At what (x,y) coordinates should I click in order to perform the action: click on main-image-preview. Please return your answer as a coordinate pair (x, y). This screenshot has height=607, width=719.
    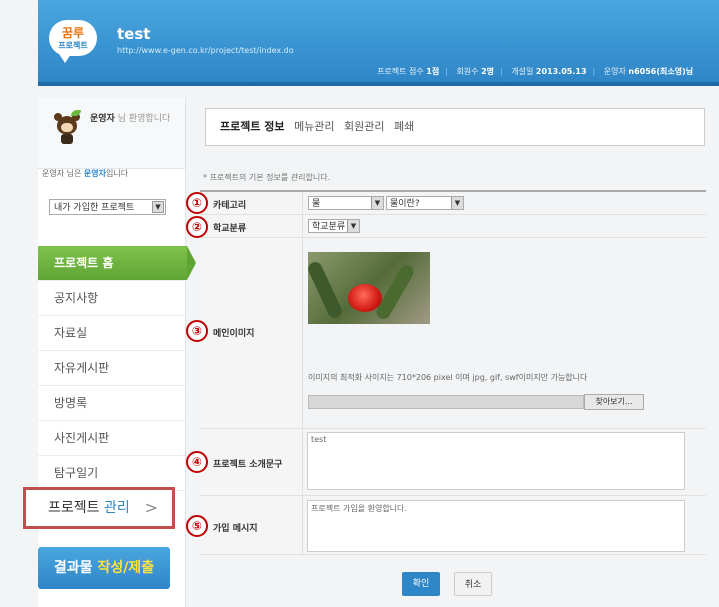
    Looking at the image, I should click on (369, 288).